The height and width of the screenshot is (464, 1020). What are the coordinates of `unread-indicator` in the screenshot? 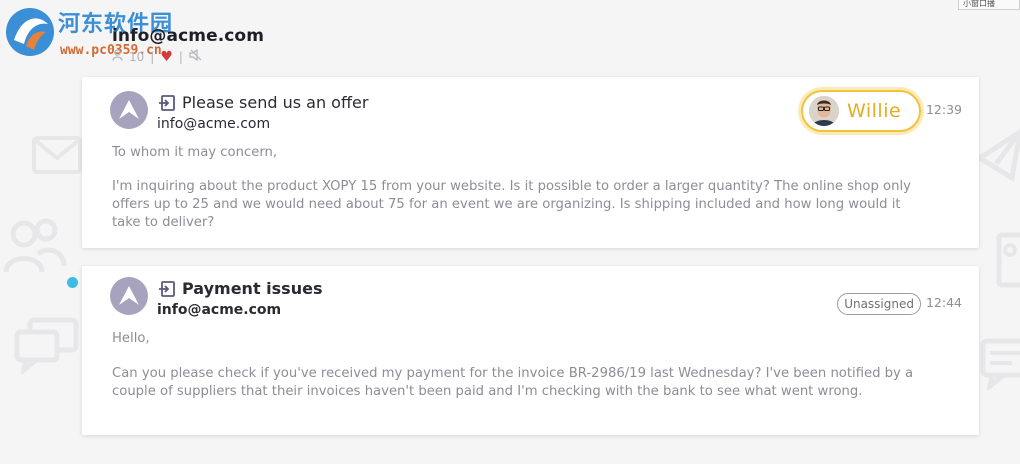 It's located at (72, 282).